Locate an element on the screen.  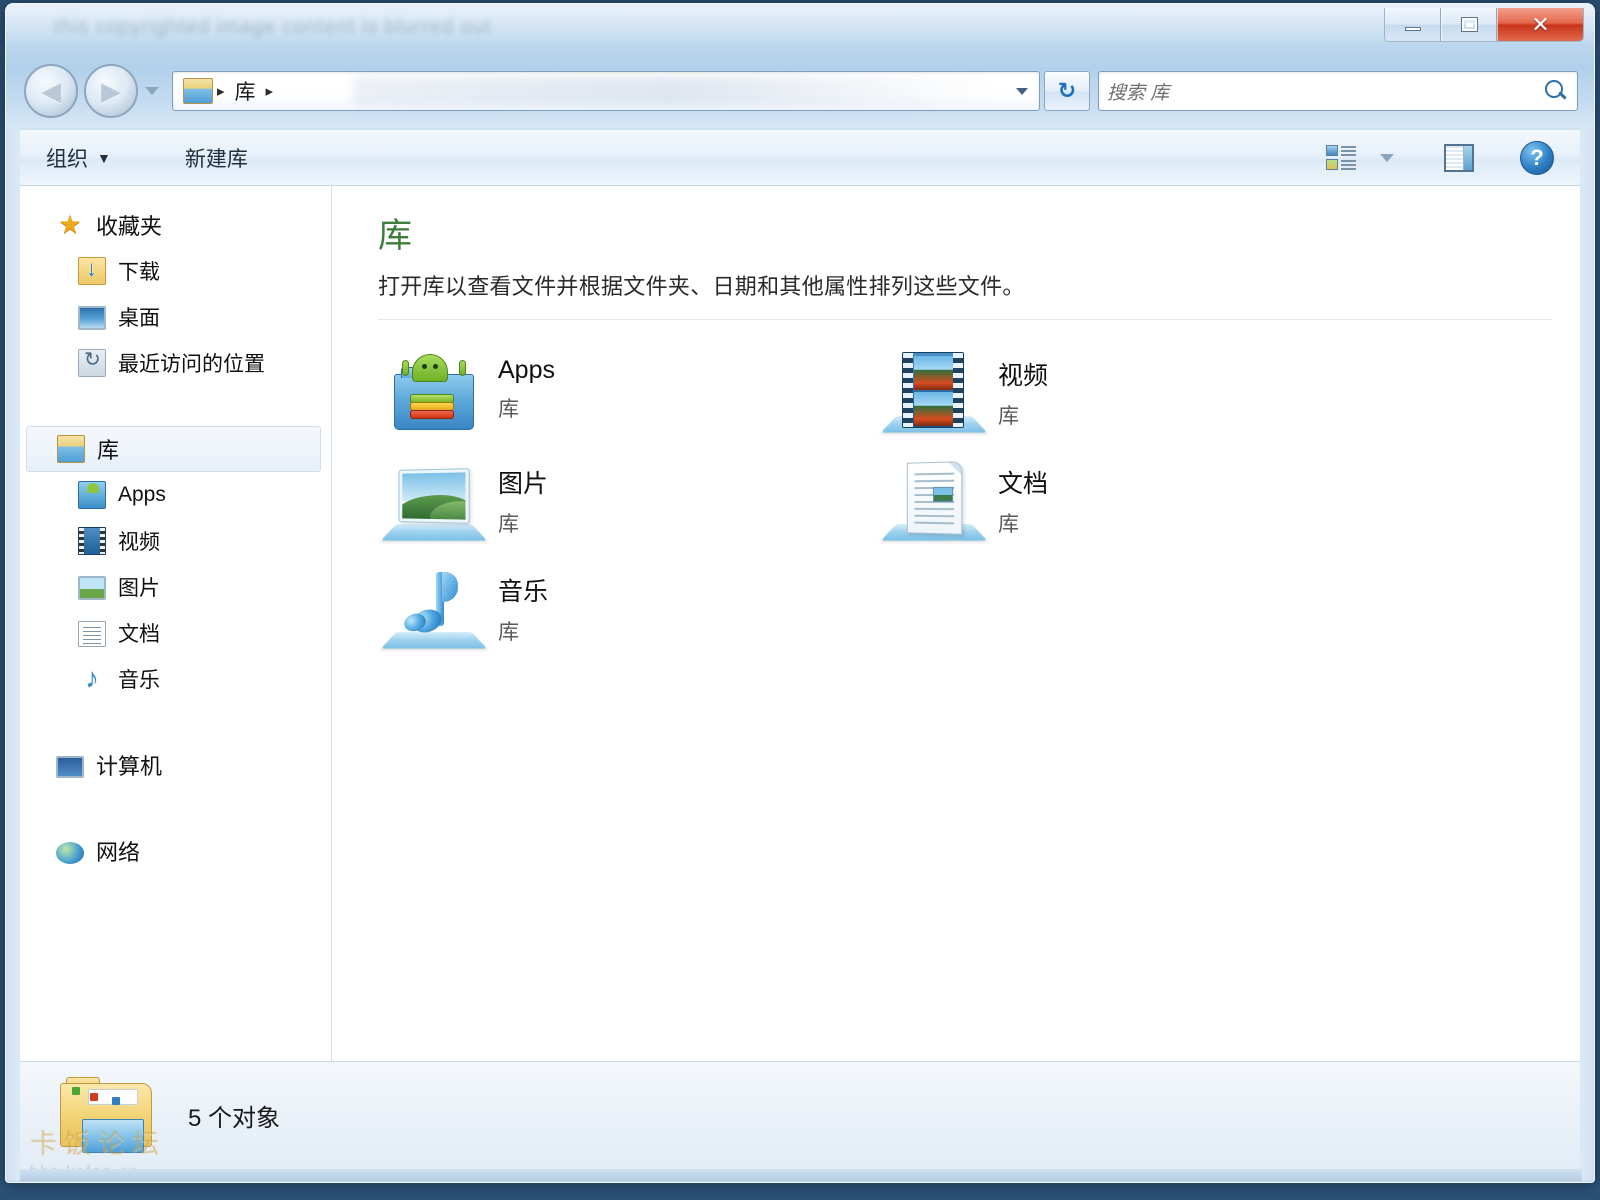
address-bar: ▸ 库 ▸ is located at coordinates (606, 91).